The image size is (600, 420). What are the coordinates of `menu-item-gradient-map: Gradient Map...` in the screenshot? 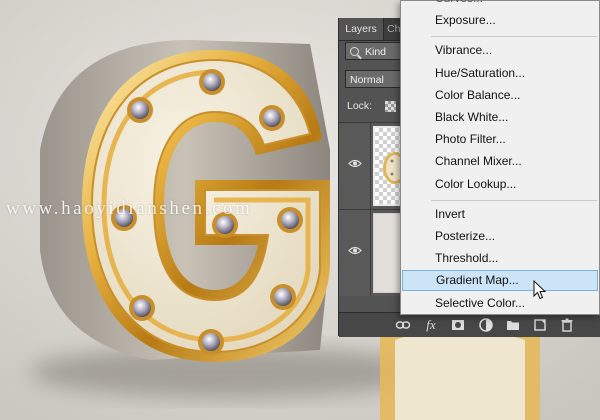 It's located at (500, 281).